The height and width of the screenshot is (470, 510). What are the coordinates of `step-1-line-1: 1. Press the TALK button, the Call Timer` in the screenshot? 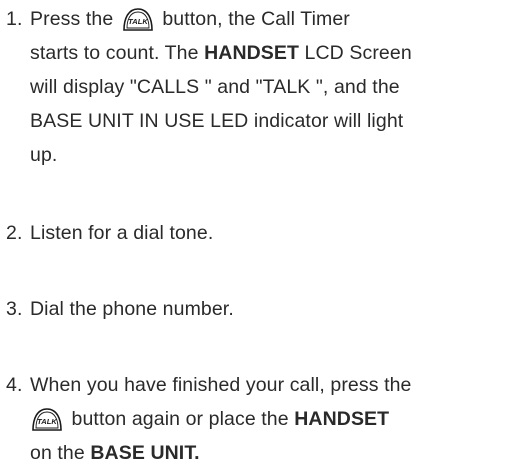 It's located at (256, 19).